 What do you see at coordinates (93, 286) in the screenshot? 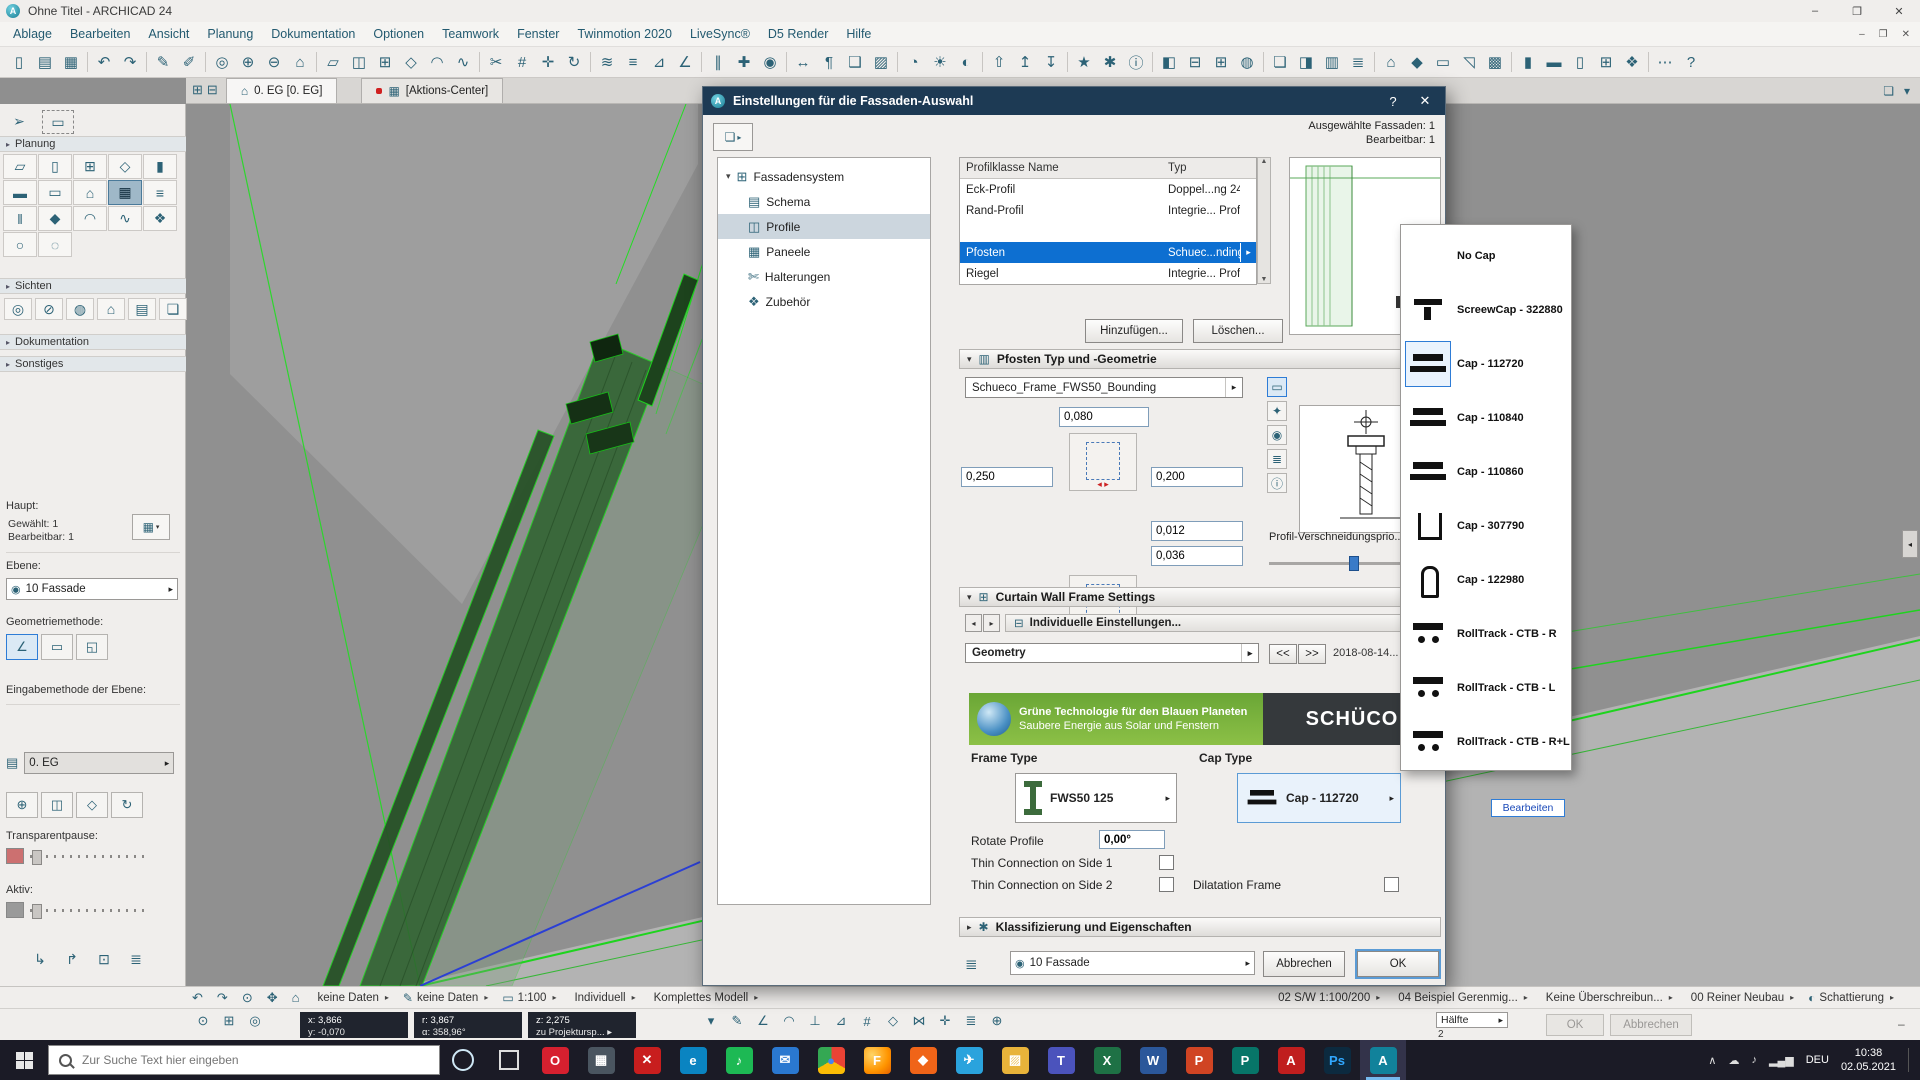
I see `section-sichten: ▸ Sichten` at bounding box center [93, 286].